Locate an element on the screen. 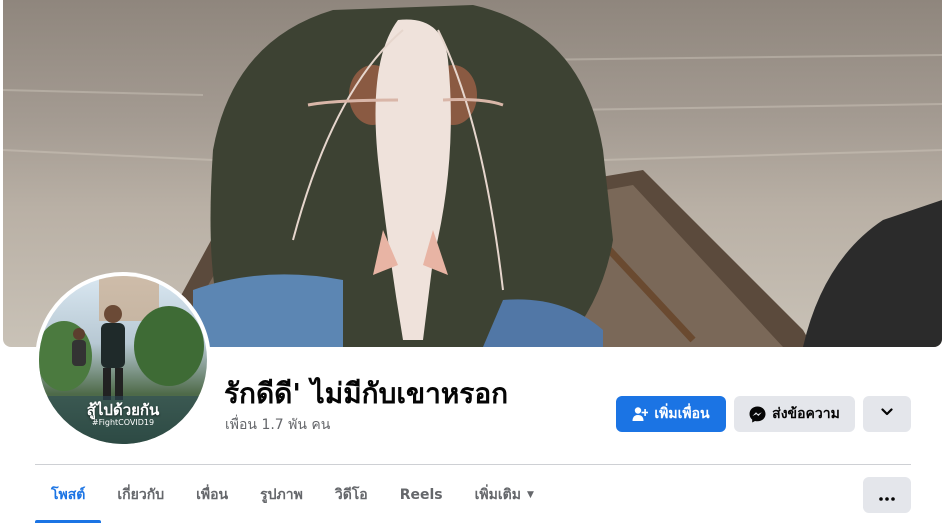  chevron-down-icon is located at coordinates (887, 414).